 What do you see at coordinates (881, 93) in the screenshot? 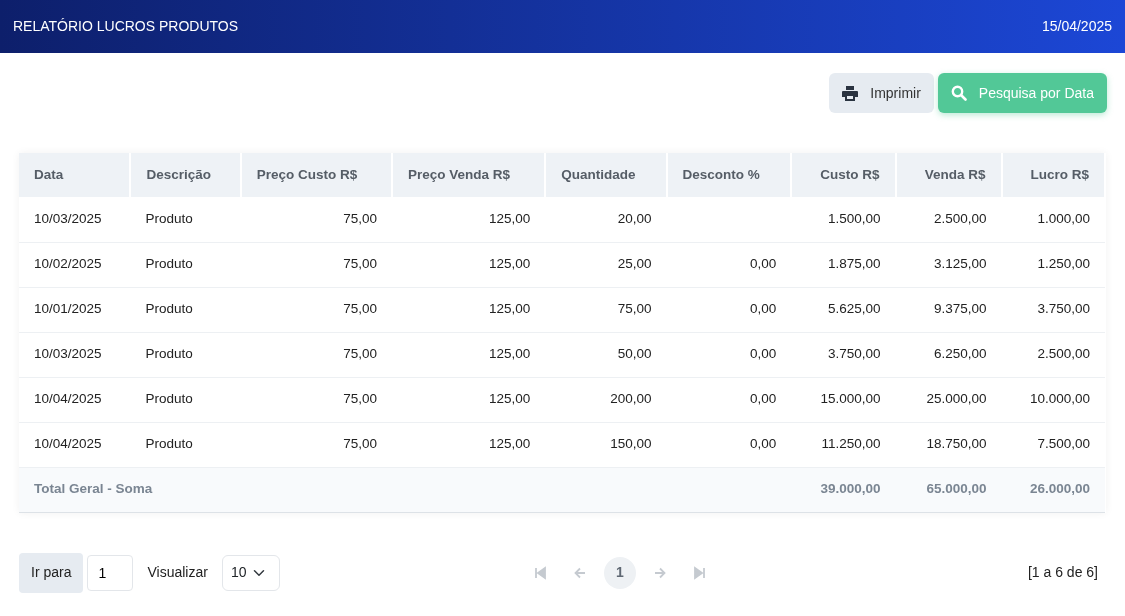
I see `print-button: Imprimir` at bounding box center [881, 93].